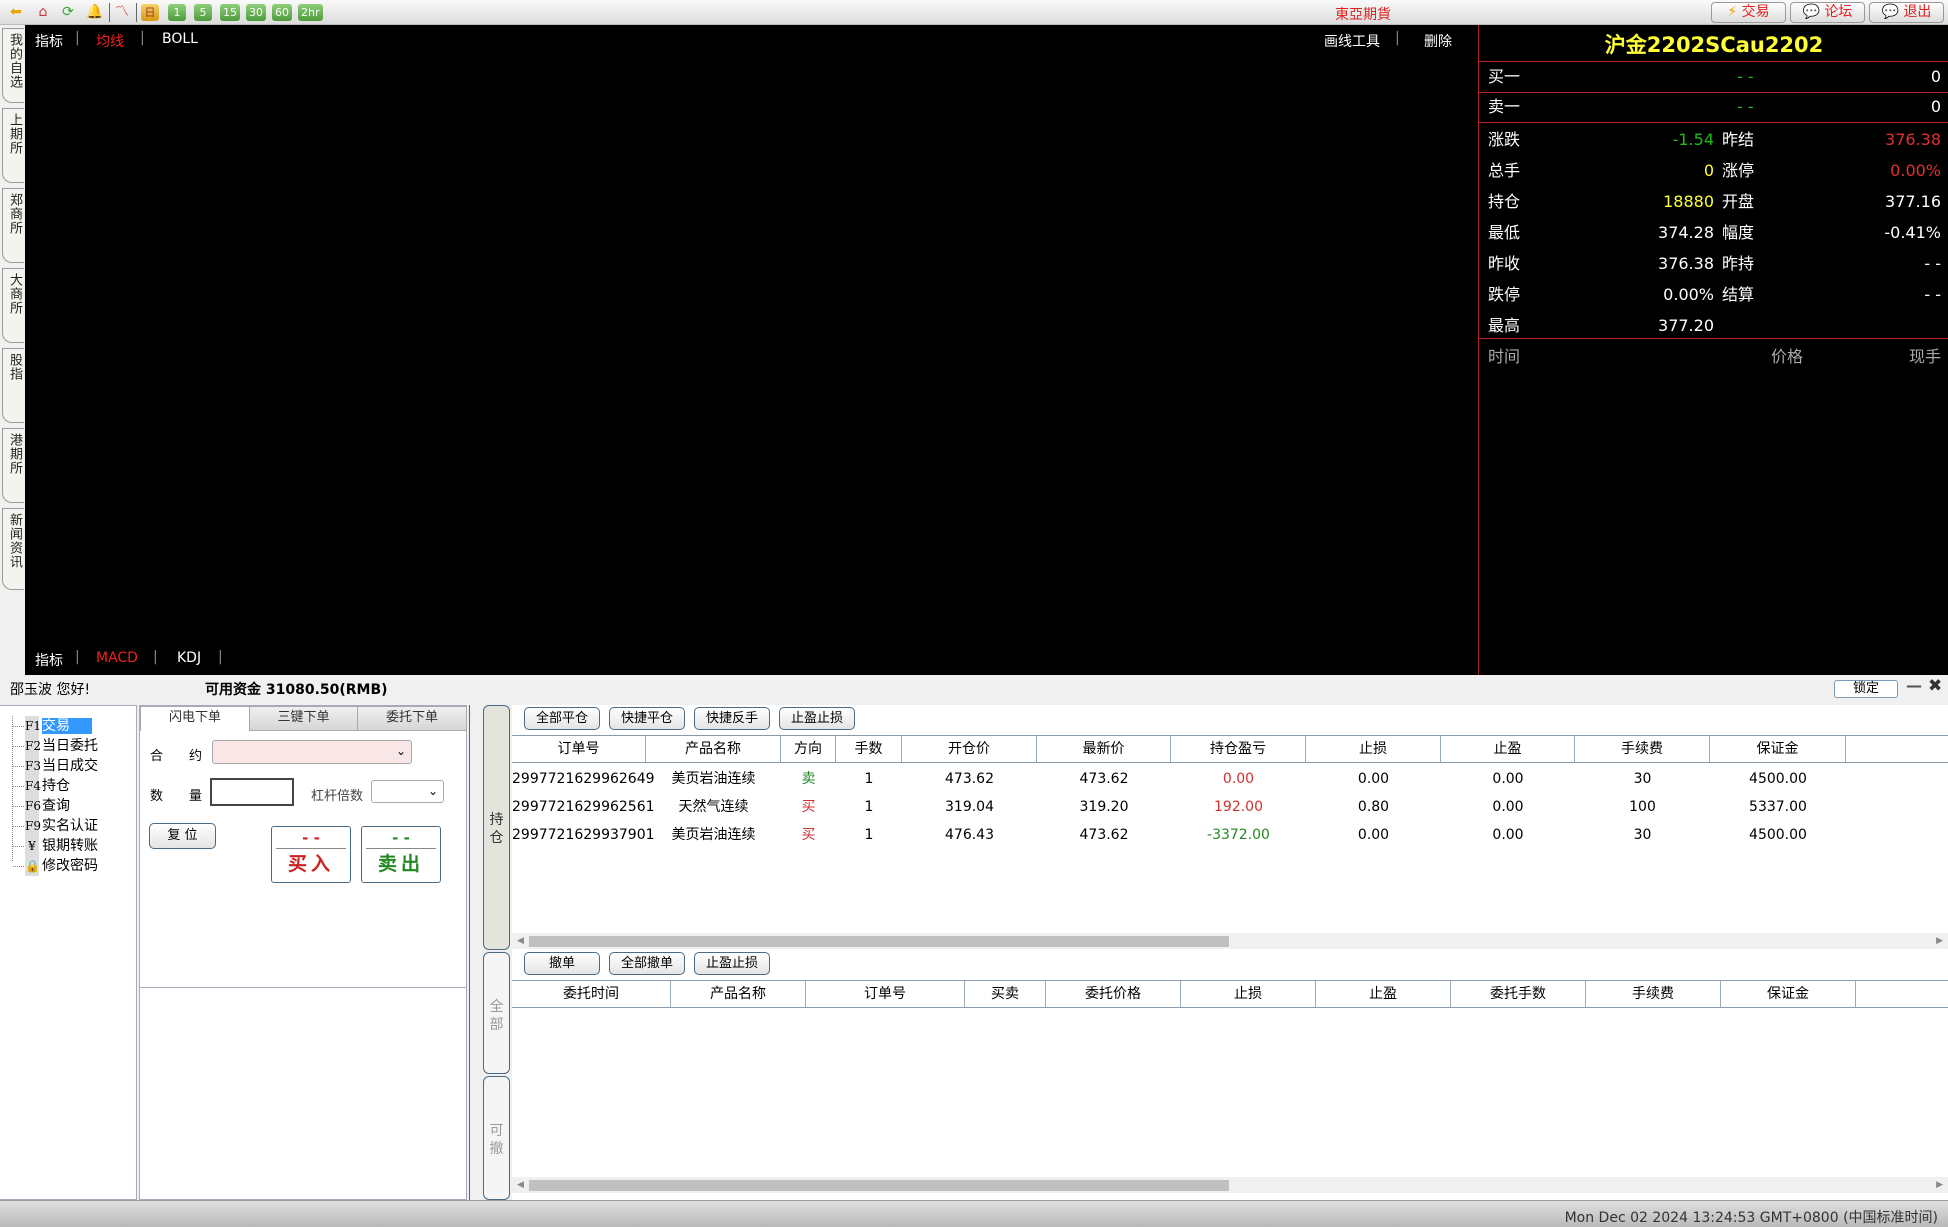 The width and height of the screenshot is (1948, 1227). I want to click on column-header: 开仓价, so click(969, 749).